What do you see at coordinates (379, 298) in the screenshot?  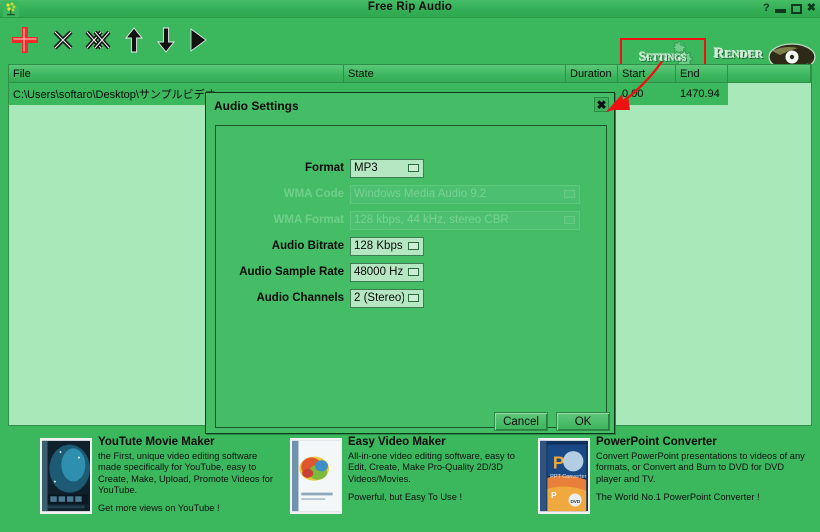 I see `combo-value-audio-channels: 2 (Stereo)` at bounding box center [379, 298].